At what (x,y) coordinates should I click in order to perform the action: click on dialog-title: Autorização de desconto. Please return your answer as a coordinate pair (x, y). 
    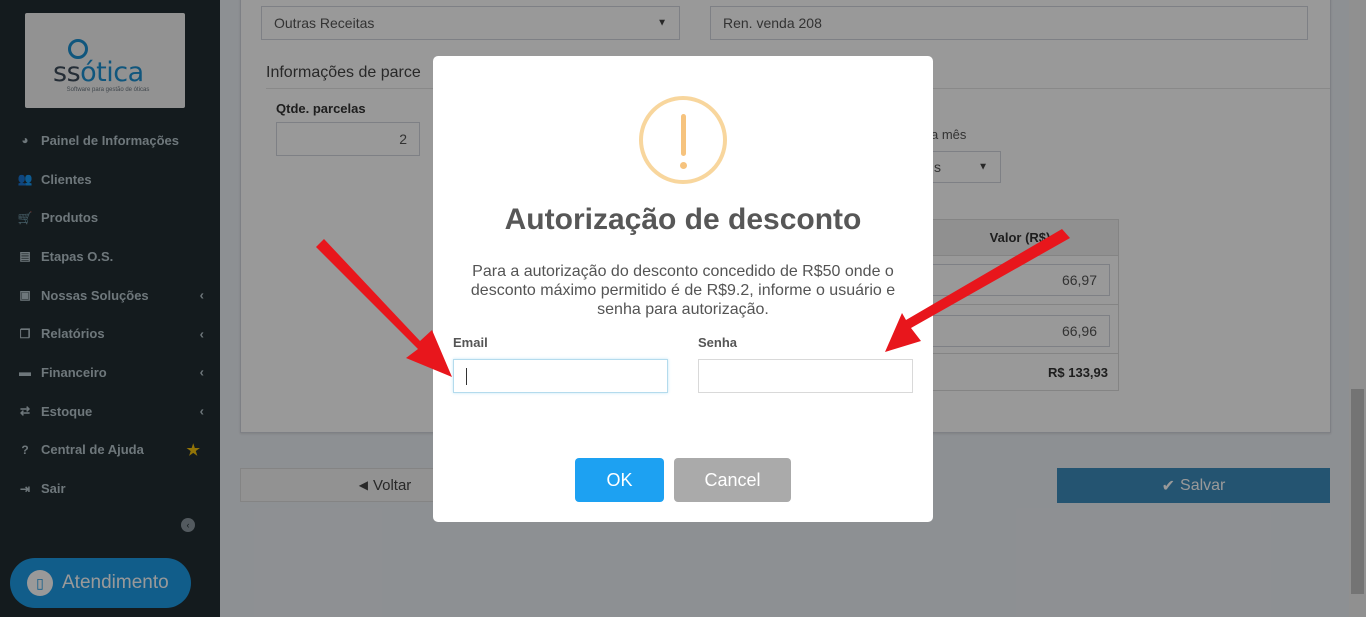
    Looking at the image, I should click on (683, 219).